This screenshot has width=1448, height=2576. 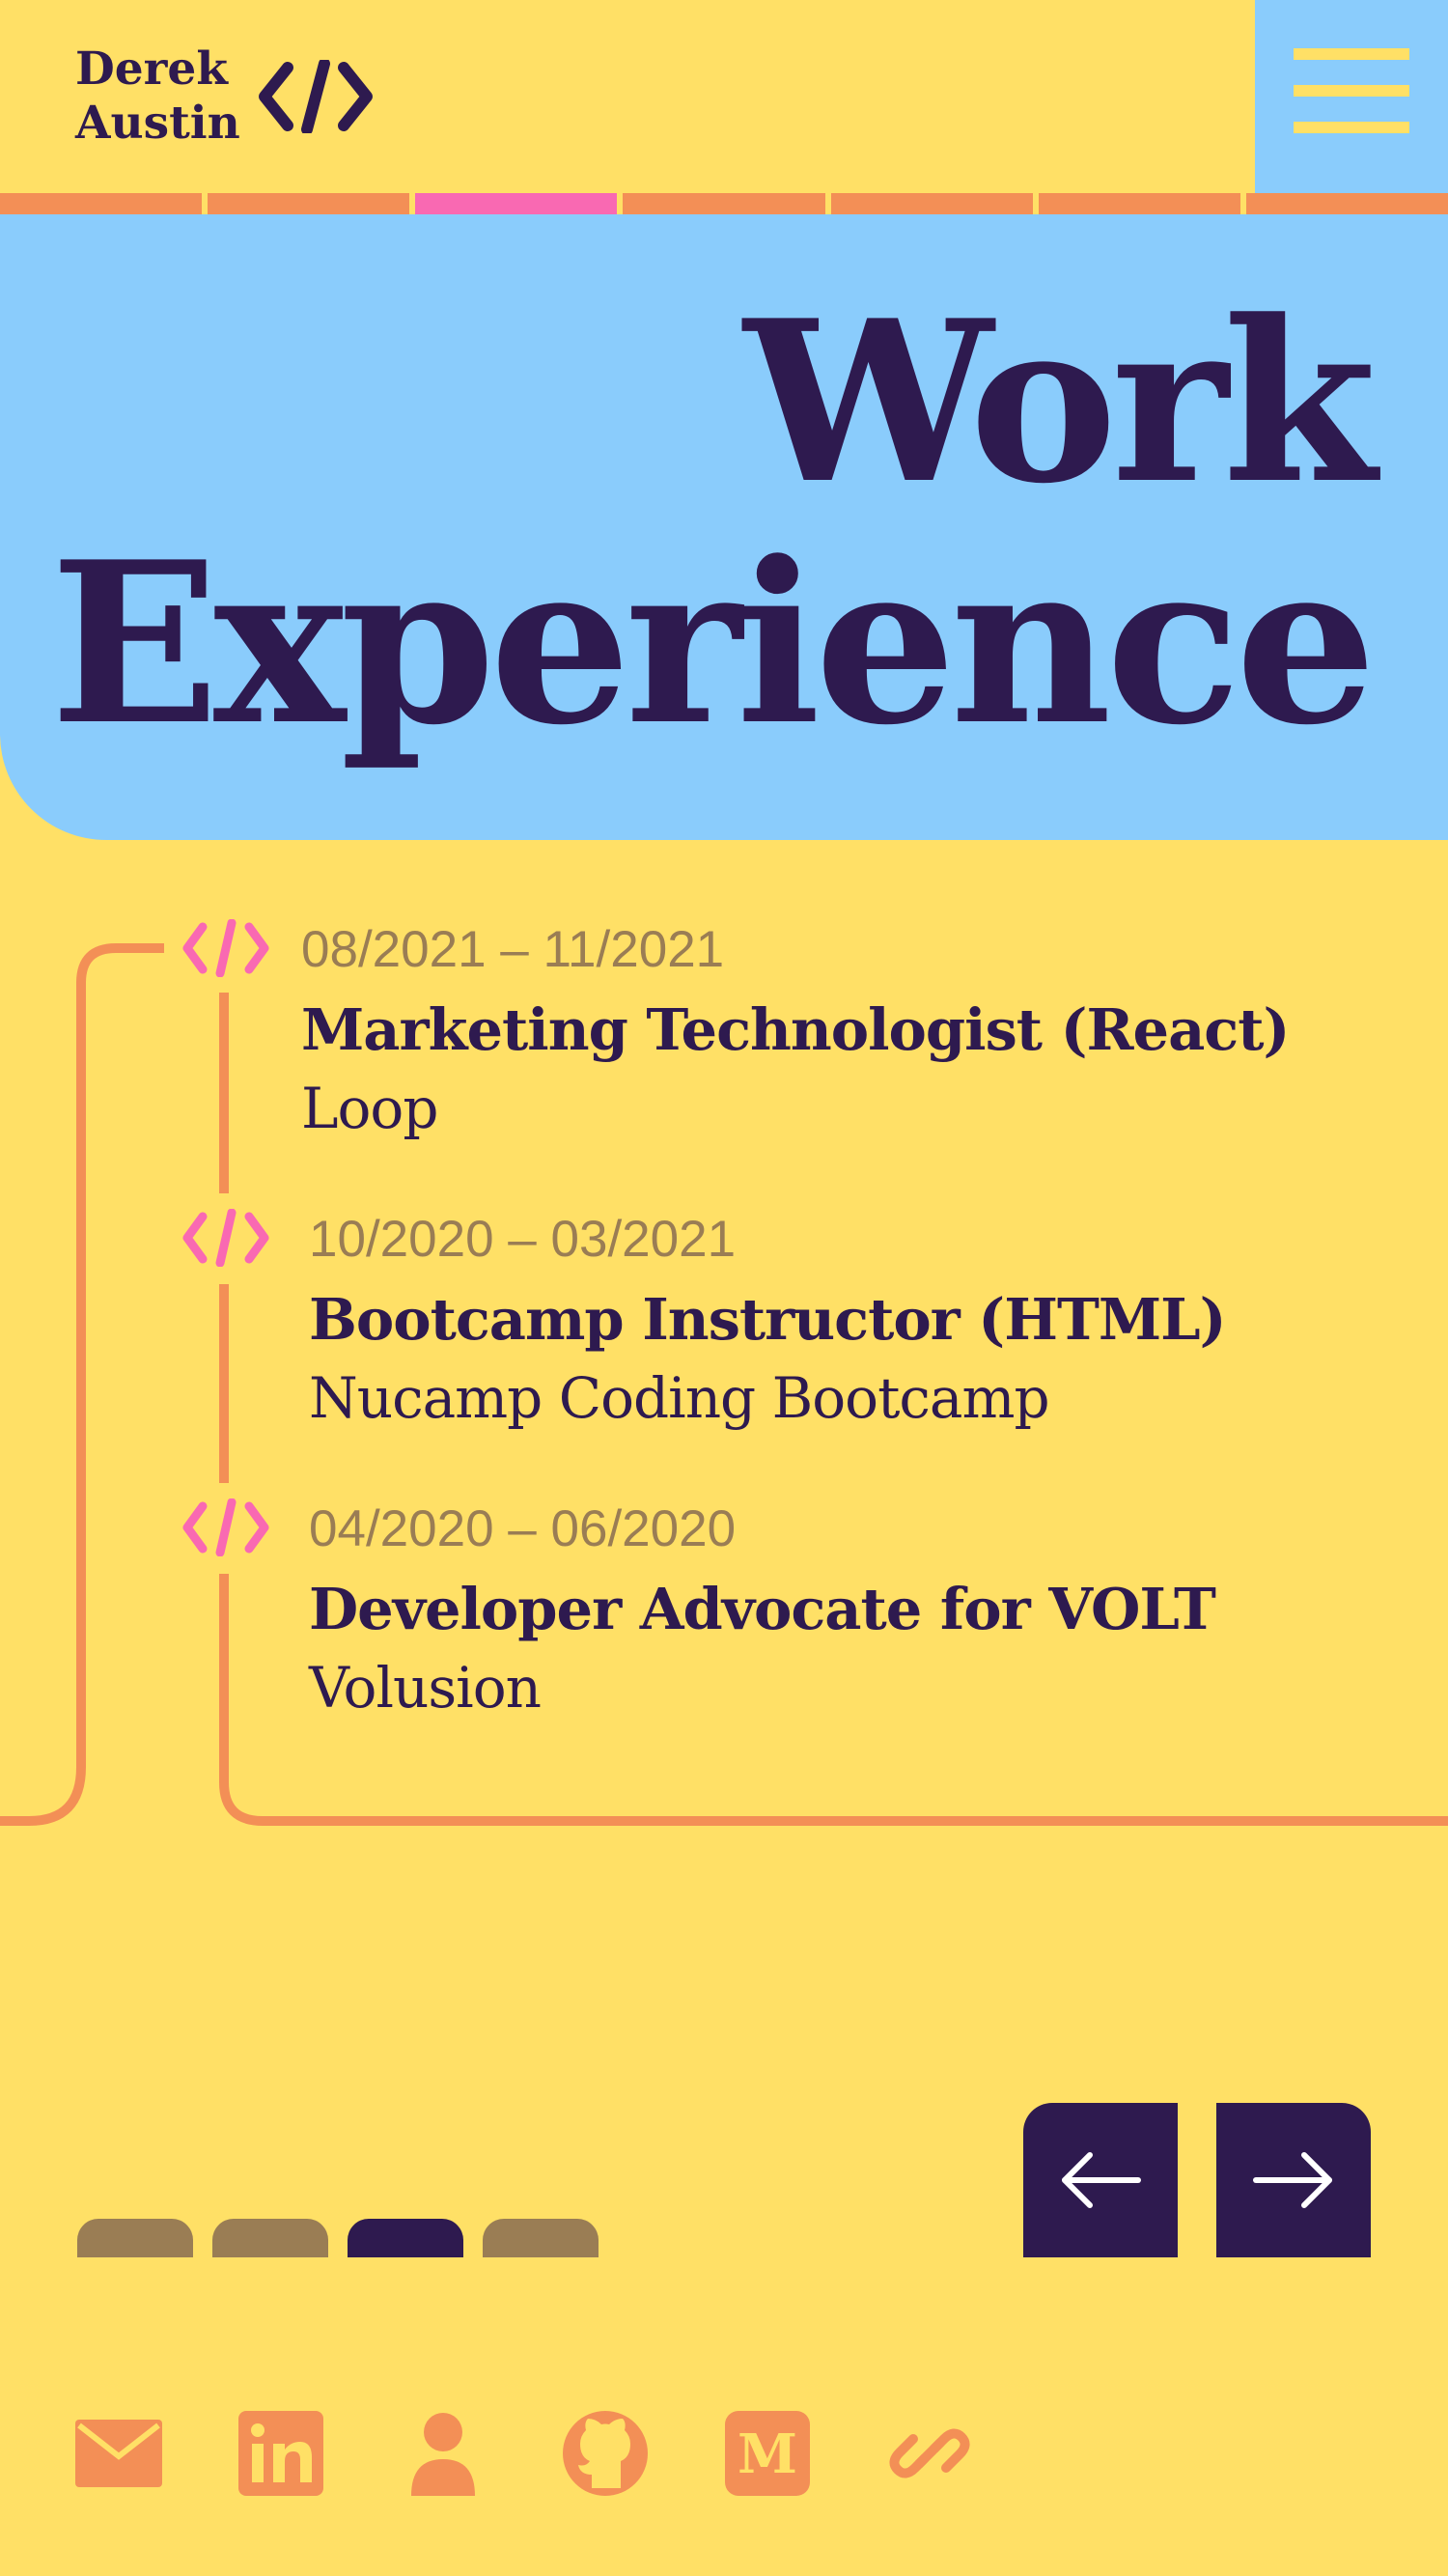 I want to click on arrow-right-icon, so click(x=1292, y=2180).